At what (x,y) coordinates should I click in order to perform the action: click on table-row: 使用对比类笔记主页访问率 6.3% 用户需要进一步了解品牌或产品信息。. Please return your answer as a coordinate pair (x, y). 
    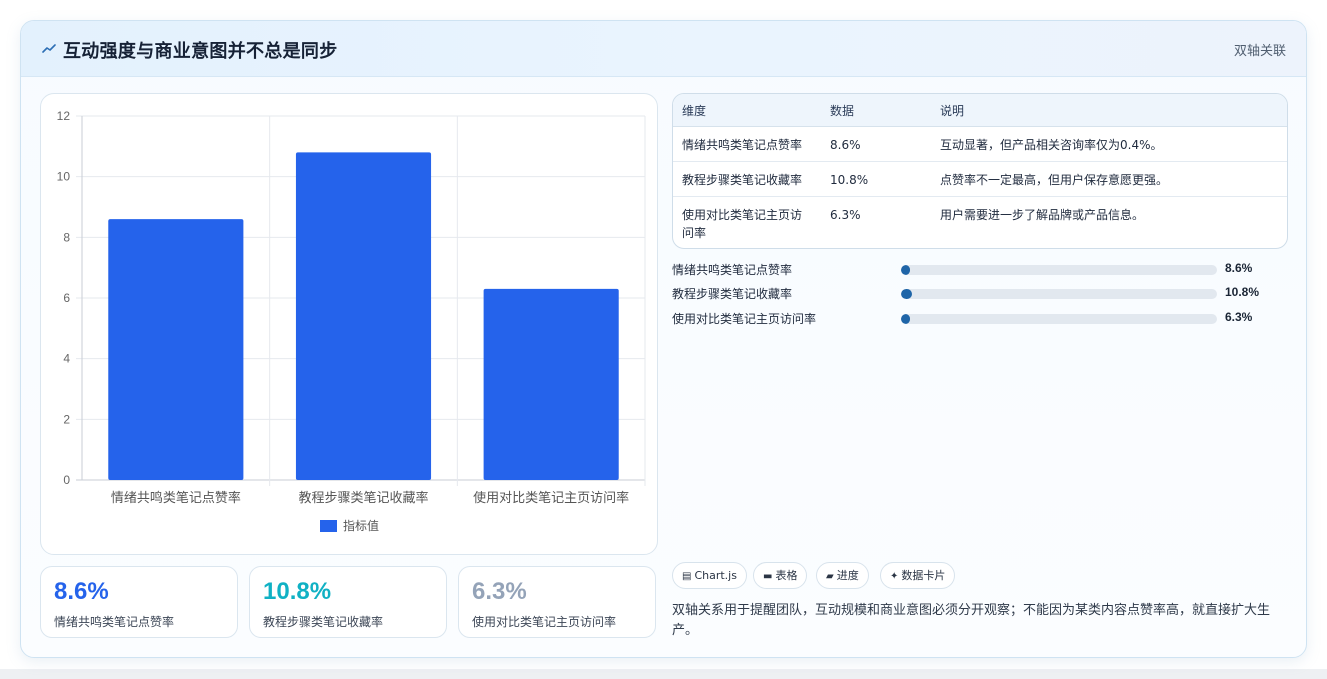
    Looking at the image, I should click on (980, 222).